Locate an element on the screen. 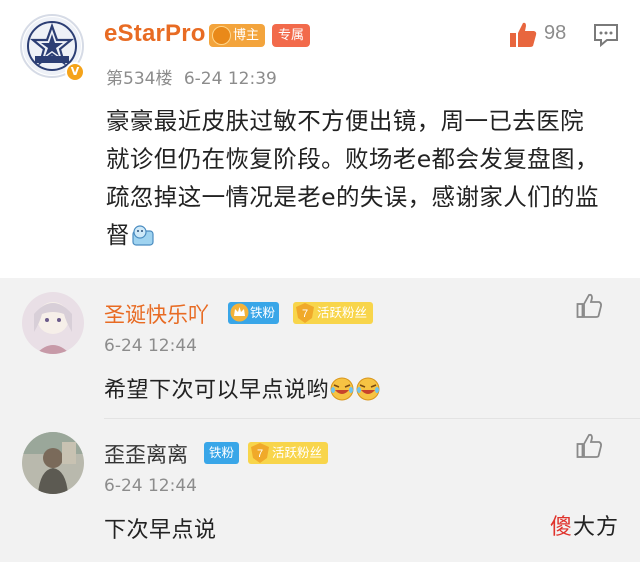 The height and width of the screenshot is (562, 640). anime-avatar-icon is located at coordinates (53, 323).